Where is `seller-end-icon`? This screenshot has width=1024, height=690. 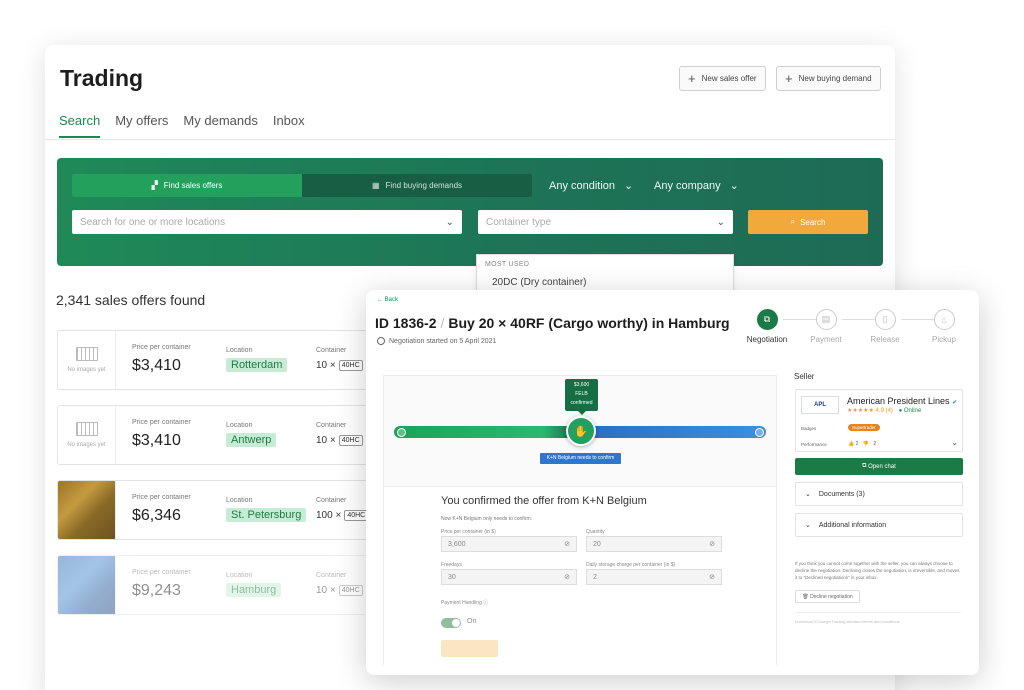
seller-end-icon is located at coordinates (759, 432).